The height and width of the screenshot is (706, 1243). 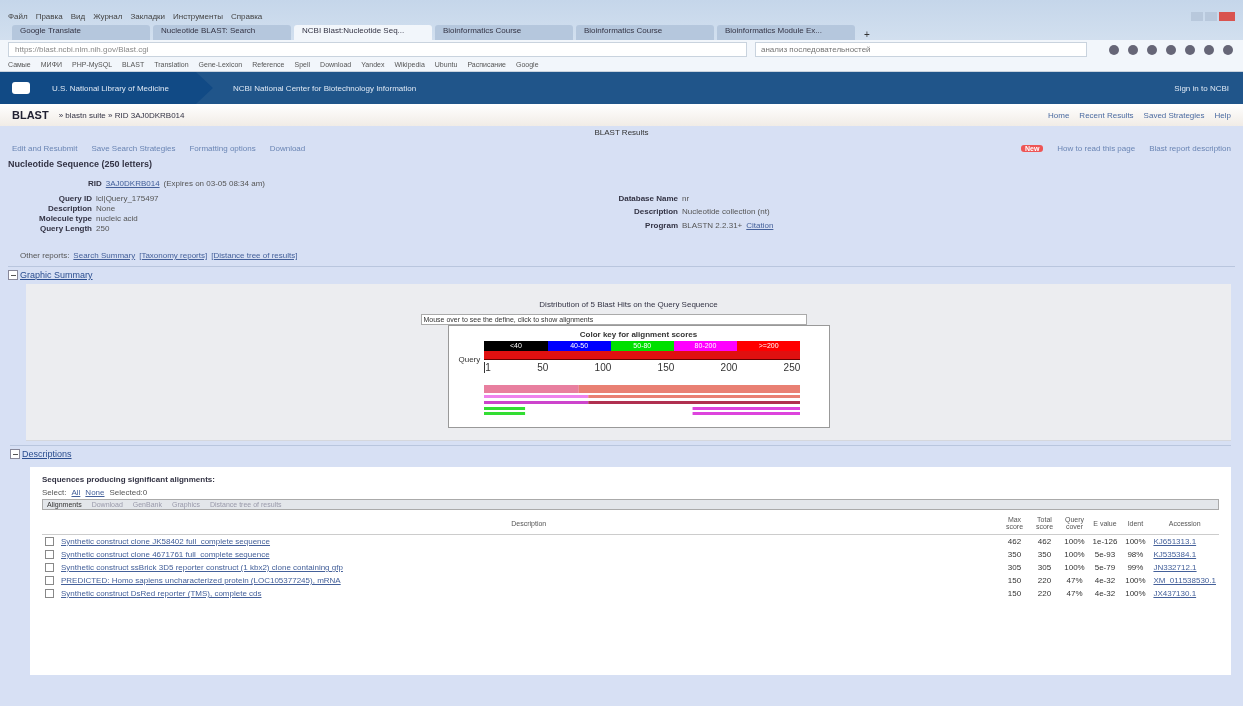 What do you see at coordinates (1222, 115) in the screenshot?
I see `nav-link: Help` at bounding box center [1222, 115].